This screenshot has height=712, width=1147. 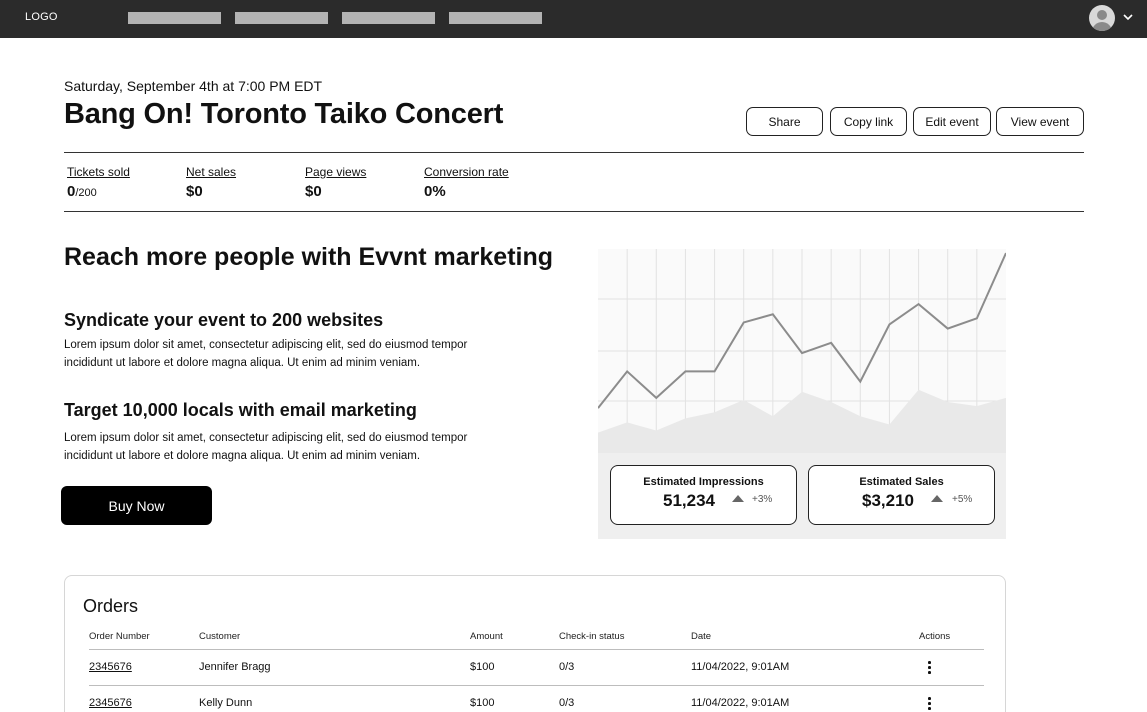 What do you see at coordinates (536, 685) in the screenshot?
I see `table-row-divider` at bounding box center [536, 685].